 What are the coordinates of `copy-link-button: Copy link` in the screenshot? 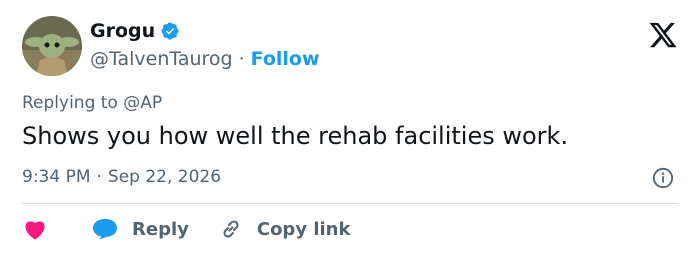 It's located at (270, 229).